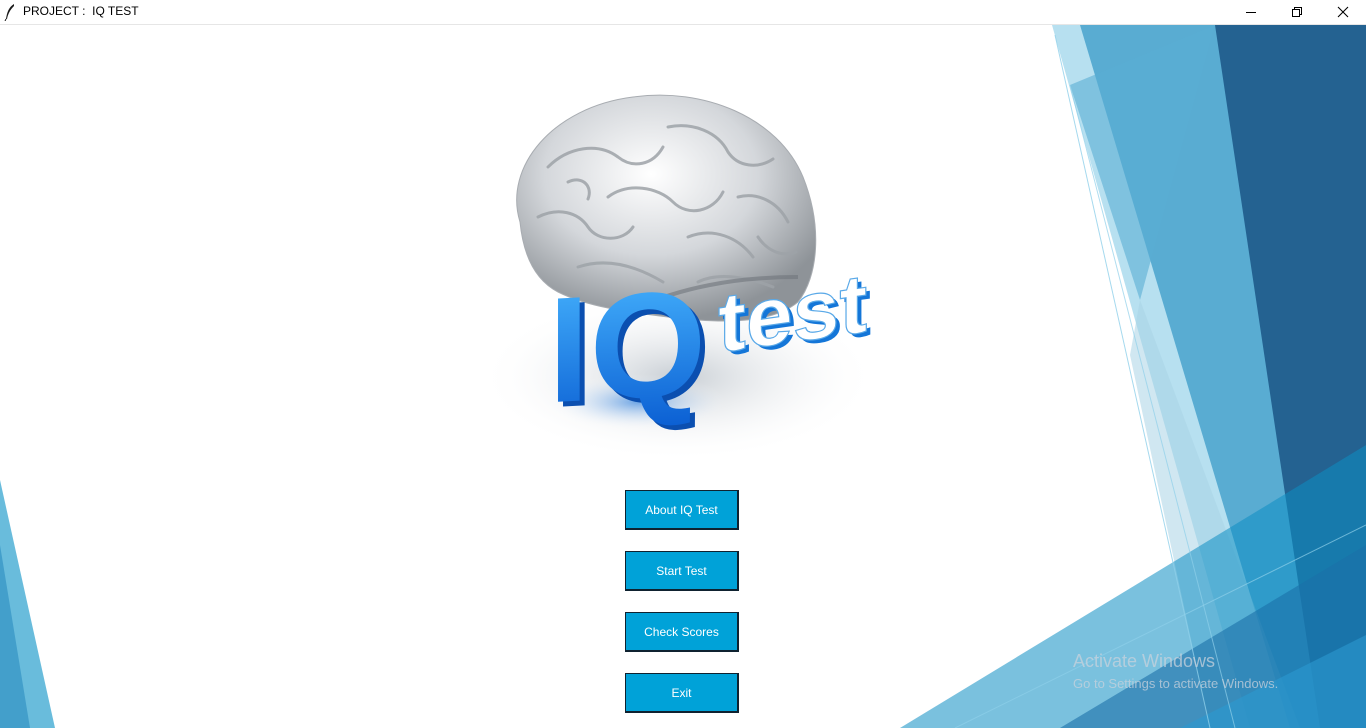 The image size is (1366, 728). I want to click on close-button, so click(1343, 12).